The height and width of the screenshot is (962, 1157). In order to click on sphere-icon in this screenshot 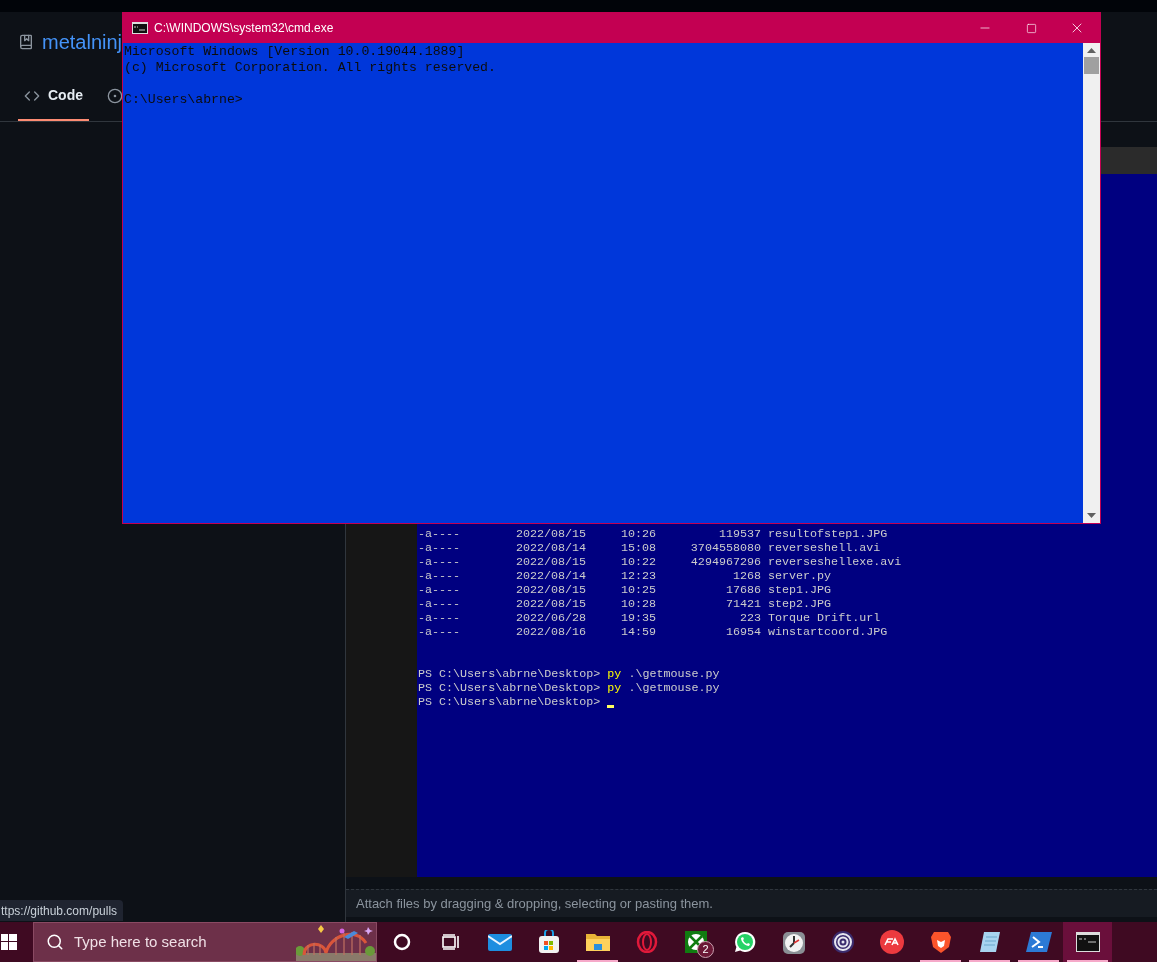, I will do `click(695, 942)`.